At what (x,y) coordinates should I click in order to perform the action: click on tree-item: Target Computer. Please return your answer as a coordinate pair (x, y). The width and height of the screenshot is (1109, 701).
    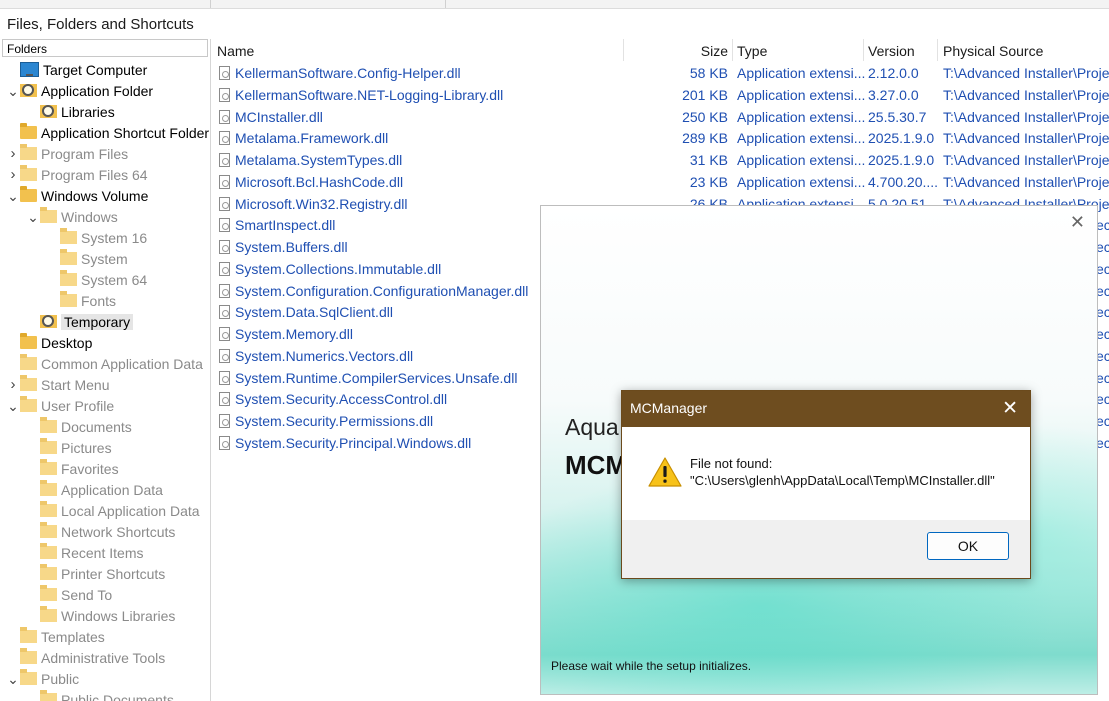
    Looking at the image, I should click on (76, 69).